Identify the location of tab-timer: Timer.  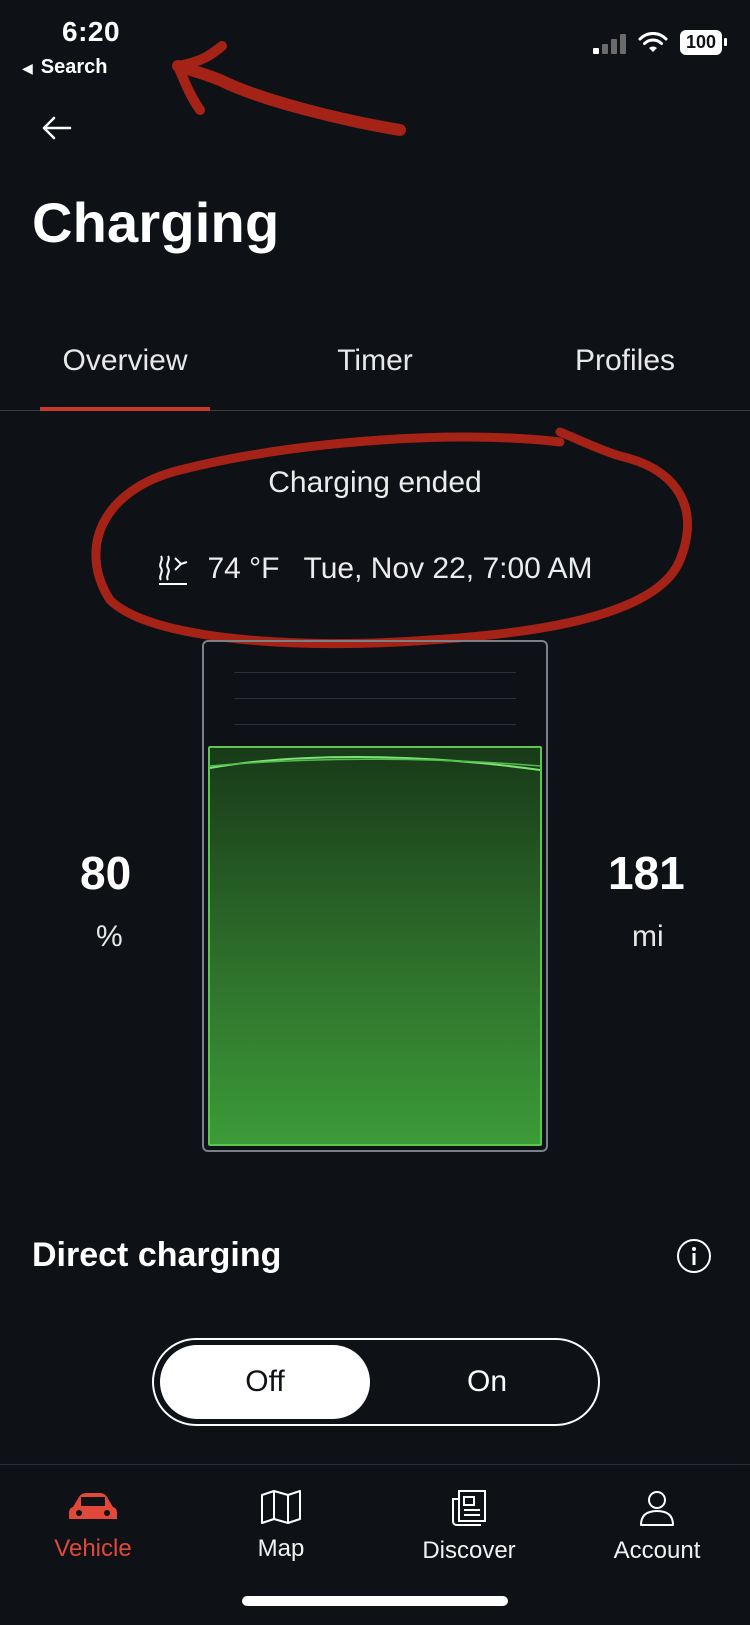
(375, 375).